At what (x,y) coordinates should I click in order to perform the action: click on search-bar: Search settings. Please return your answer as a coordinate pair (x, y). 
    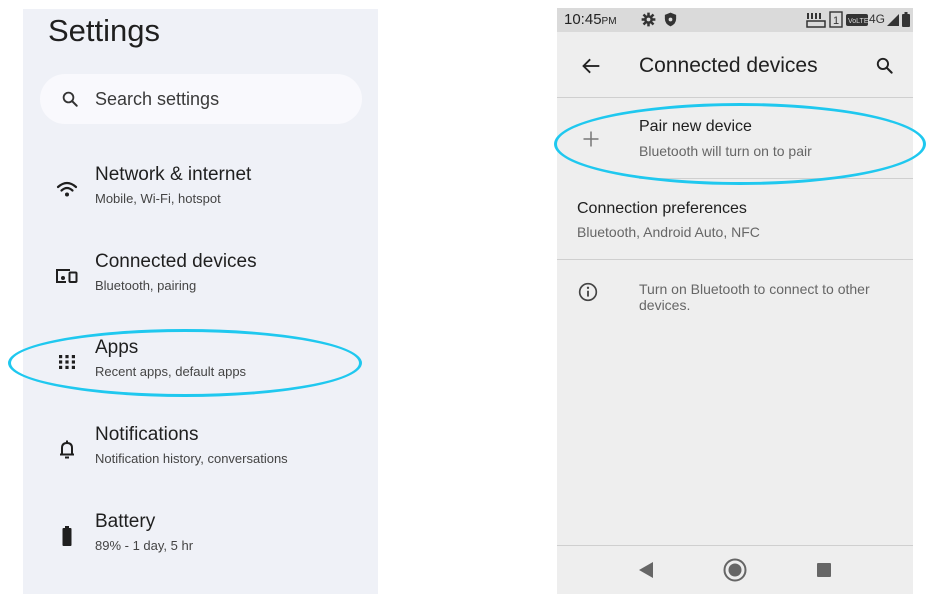
    Looking at the image, I should click on (201, 99).